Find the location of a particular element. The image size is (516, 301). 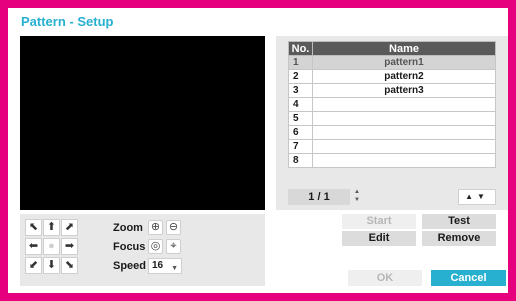

table-row: 7 is located at coordinates (392, 146).